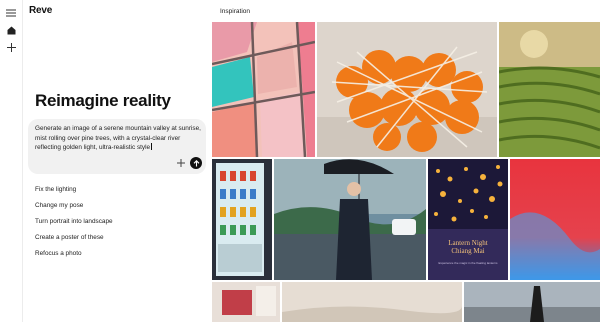  Describe the element at coordinates (103, 100) in the screenshot. I see `page-heading: Reimagine reality` at that location.